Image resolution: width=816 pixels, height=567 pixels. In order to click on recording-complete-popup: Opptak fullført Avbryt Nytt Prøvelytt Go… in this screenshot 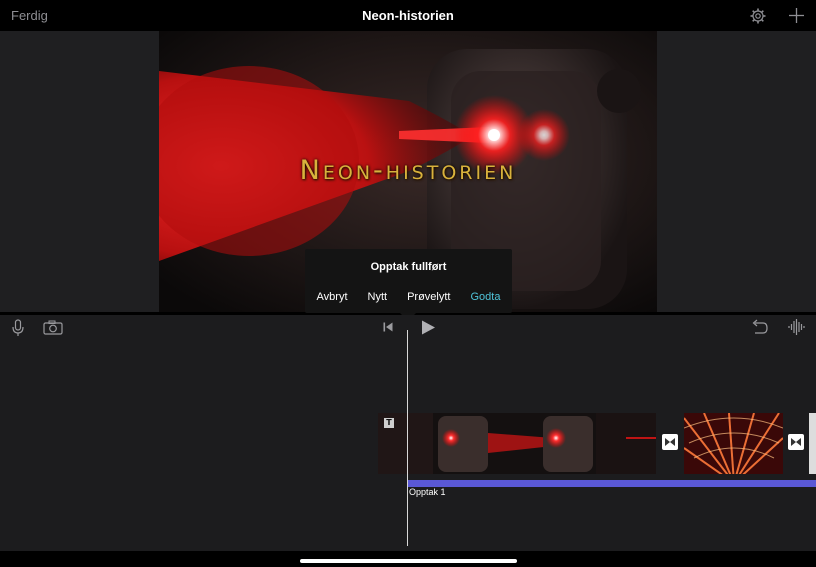, I will do `click(408, 281)`.